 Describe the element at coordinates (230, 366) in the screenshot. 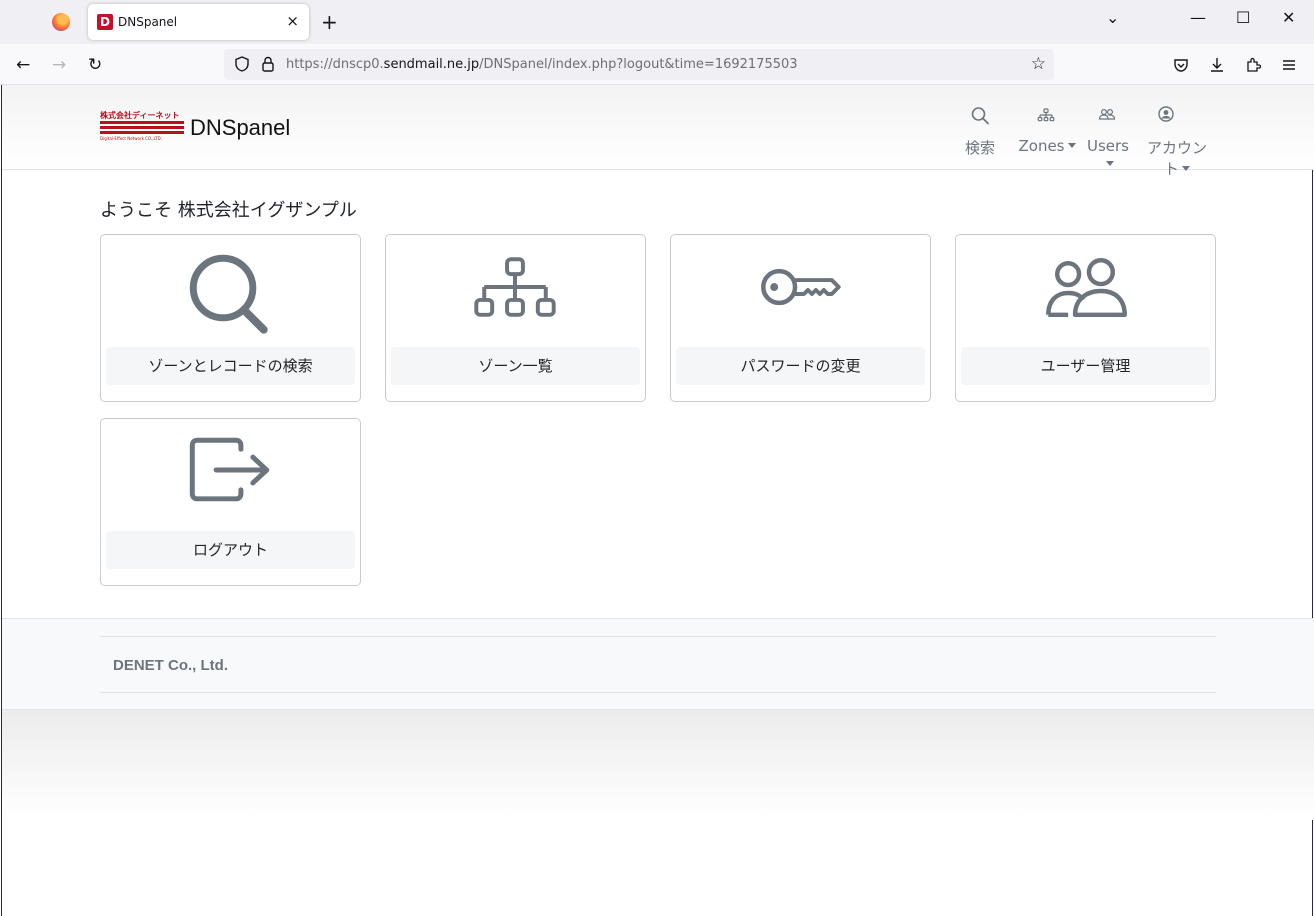

I see `card-search-label: ゾーンとレコードの検索` at that location.